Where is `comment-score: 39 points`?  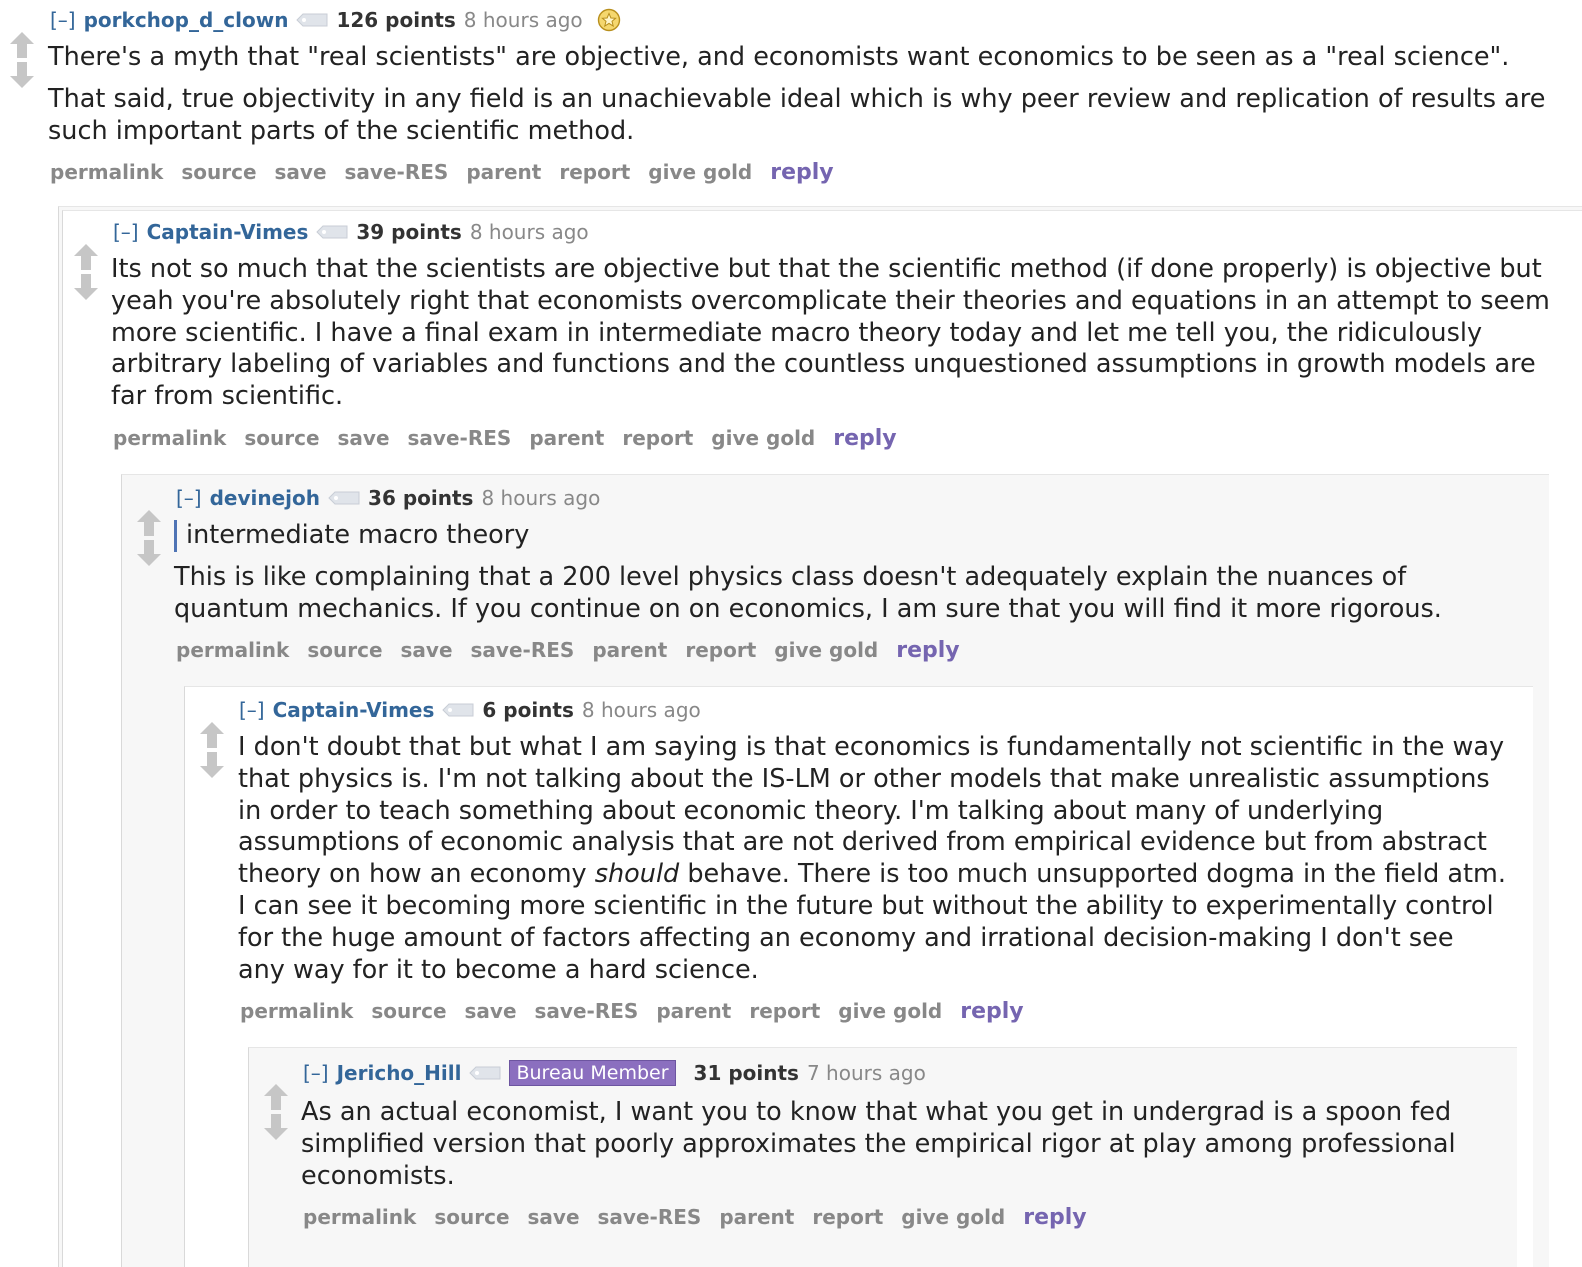 comment-score: 39 points is located at coordinates (409, 232).